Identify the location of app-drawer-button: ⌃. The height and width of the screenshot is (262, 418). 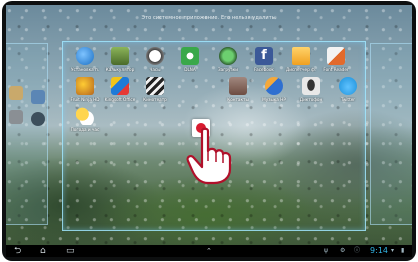
(209, 251).